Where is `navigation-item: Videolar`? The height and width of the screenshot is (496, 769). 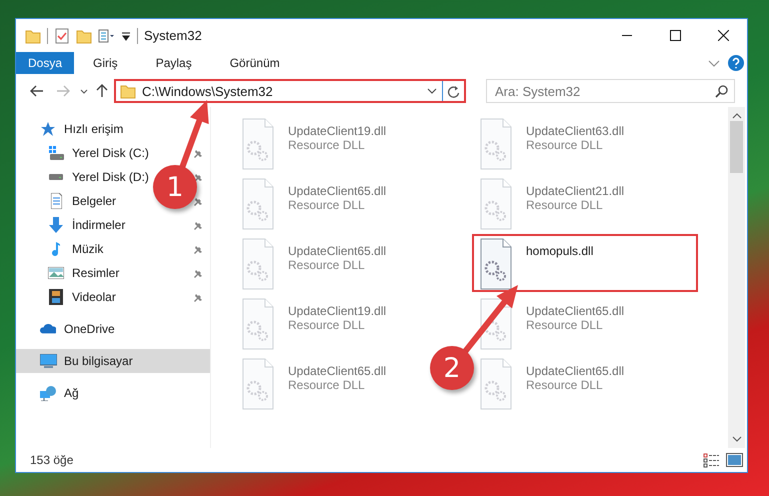
navigation-item: Videolar is located at coordinates (68, 297).